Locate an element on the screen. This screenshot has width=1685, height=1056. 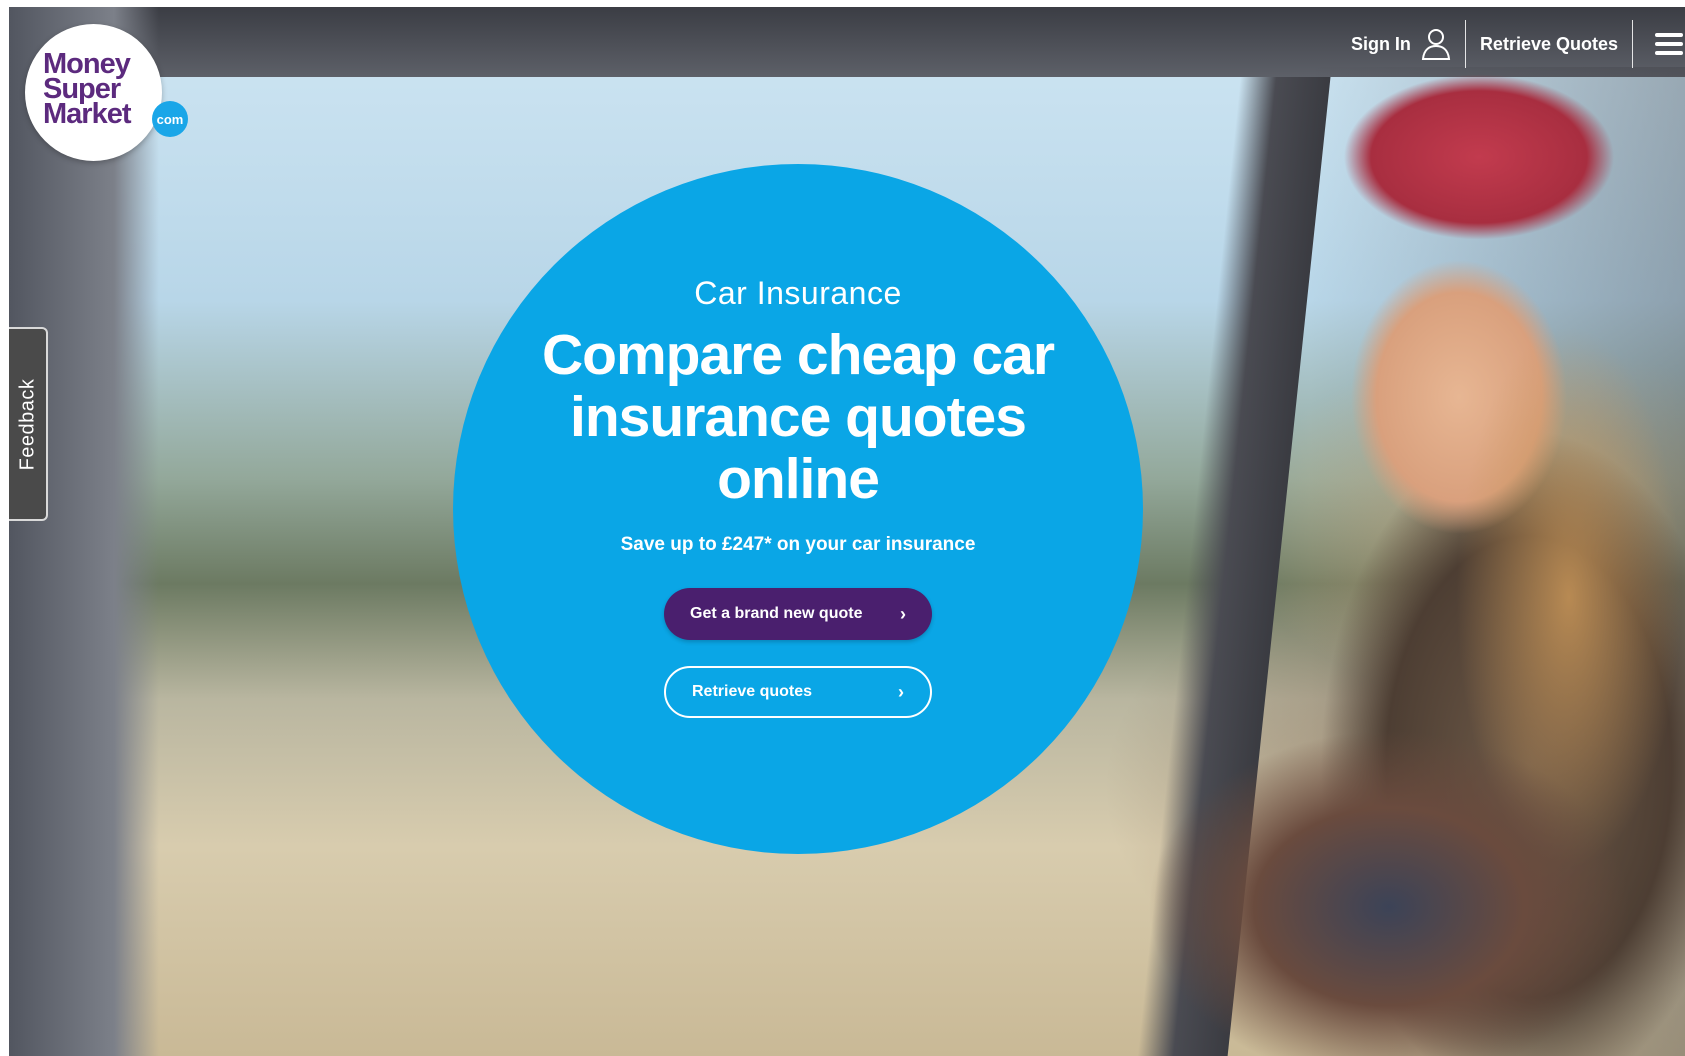
top-navigation: Sign In Retrieve Quotes is located at coordinates (1511, 44).